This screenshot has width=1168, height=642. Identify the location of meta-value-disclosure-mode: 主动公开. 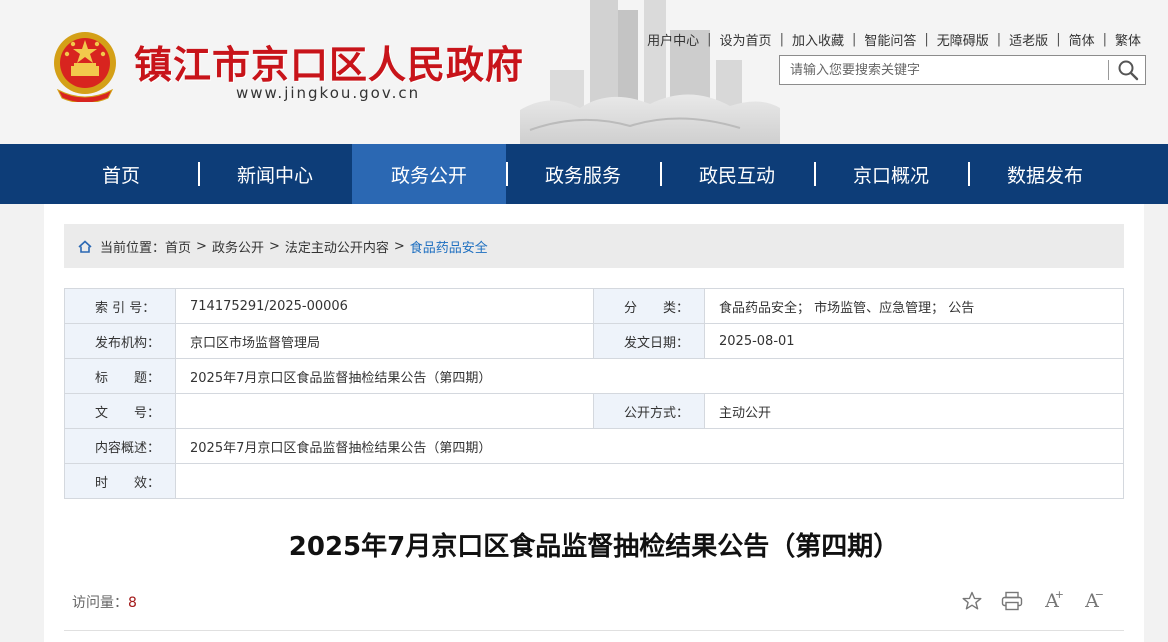
(914, 411).